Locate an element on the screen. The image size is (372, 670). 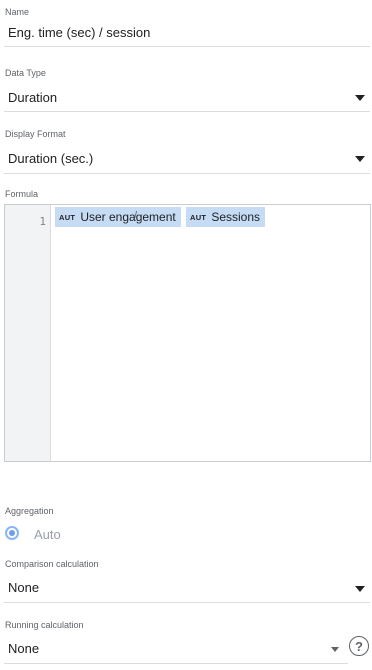
help-icon: ? is located at coordinates (359, 646).